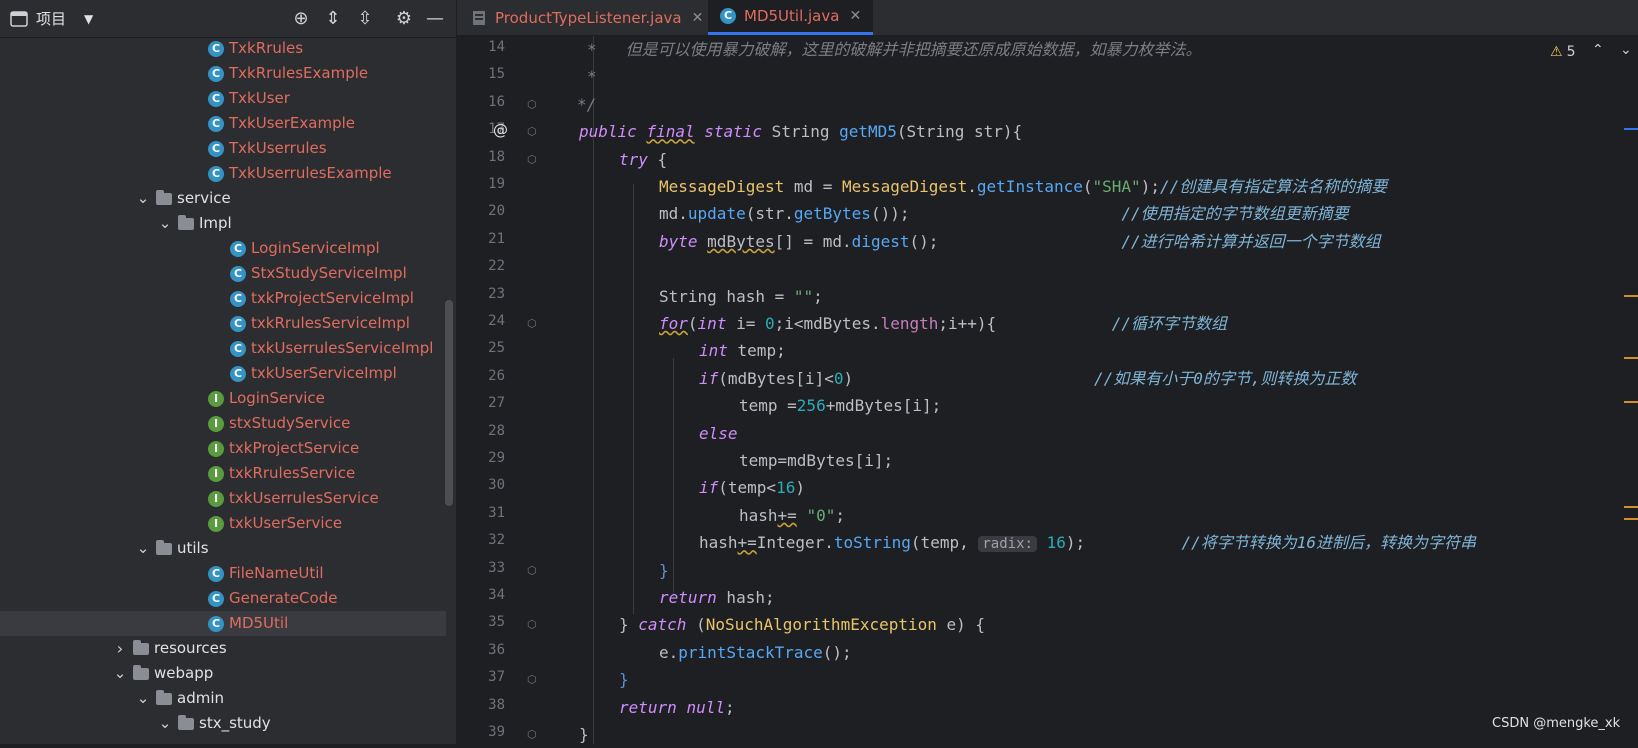 This screenshot has height=748, width=1638. What do you see at coordinates (223, 423) in the screenshot?
I see `tree-item-stxstudyservice: IstxStudyService` at bounding box center [223, 423].